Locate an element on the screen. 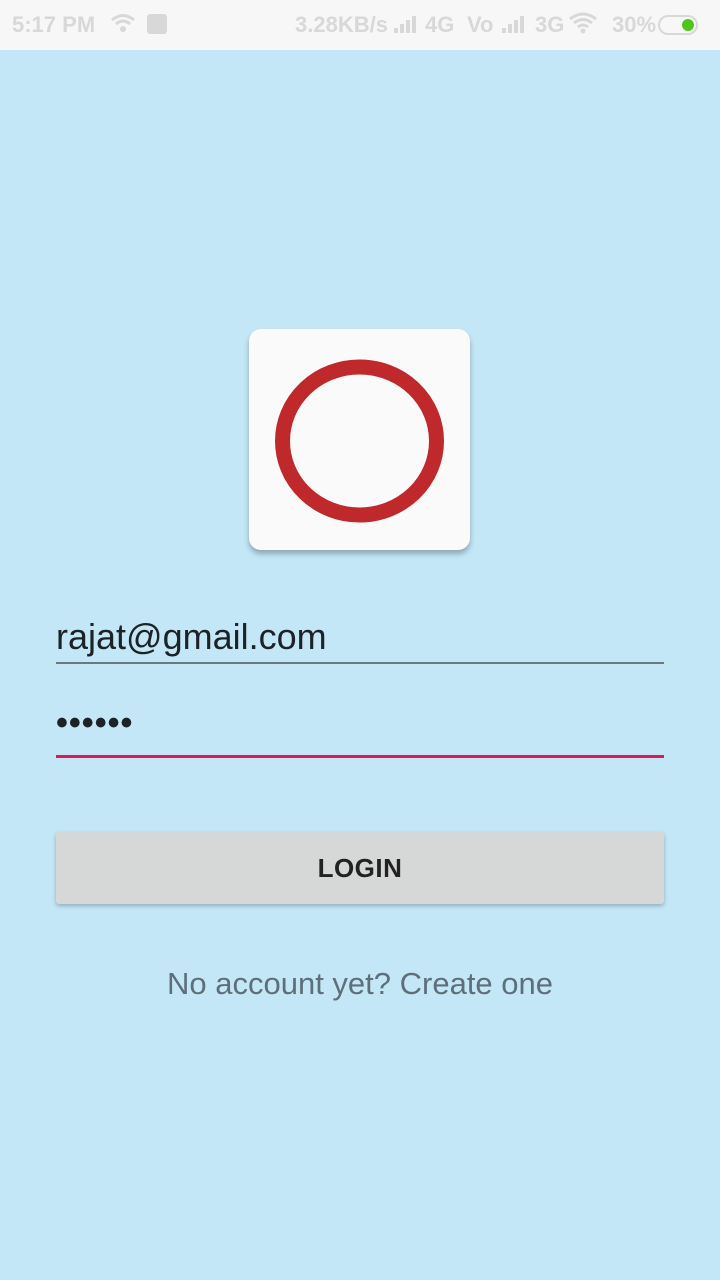  battery-percent: 30% is located at coordinates (634, 24).